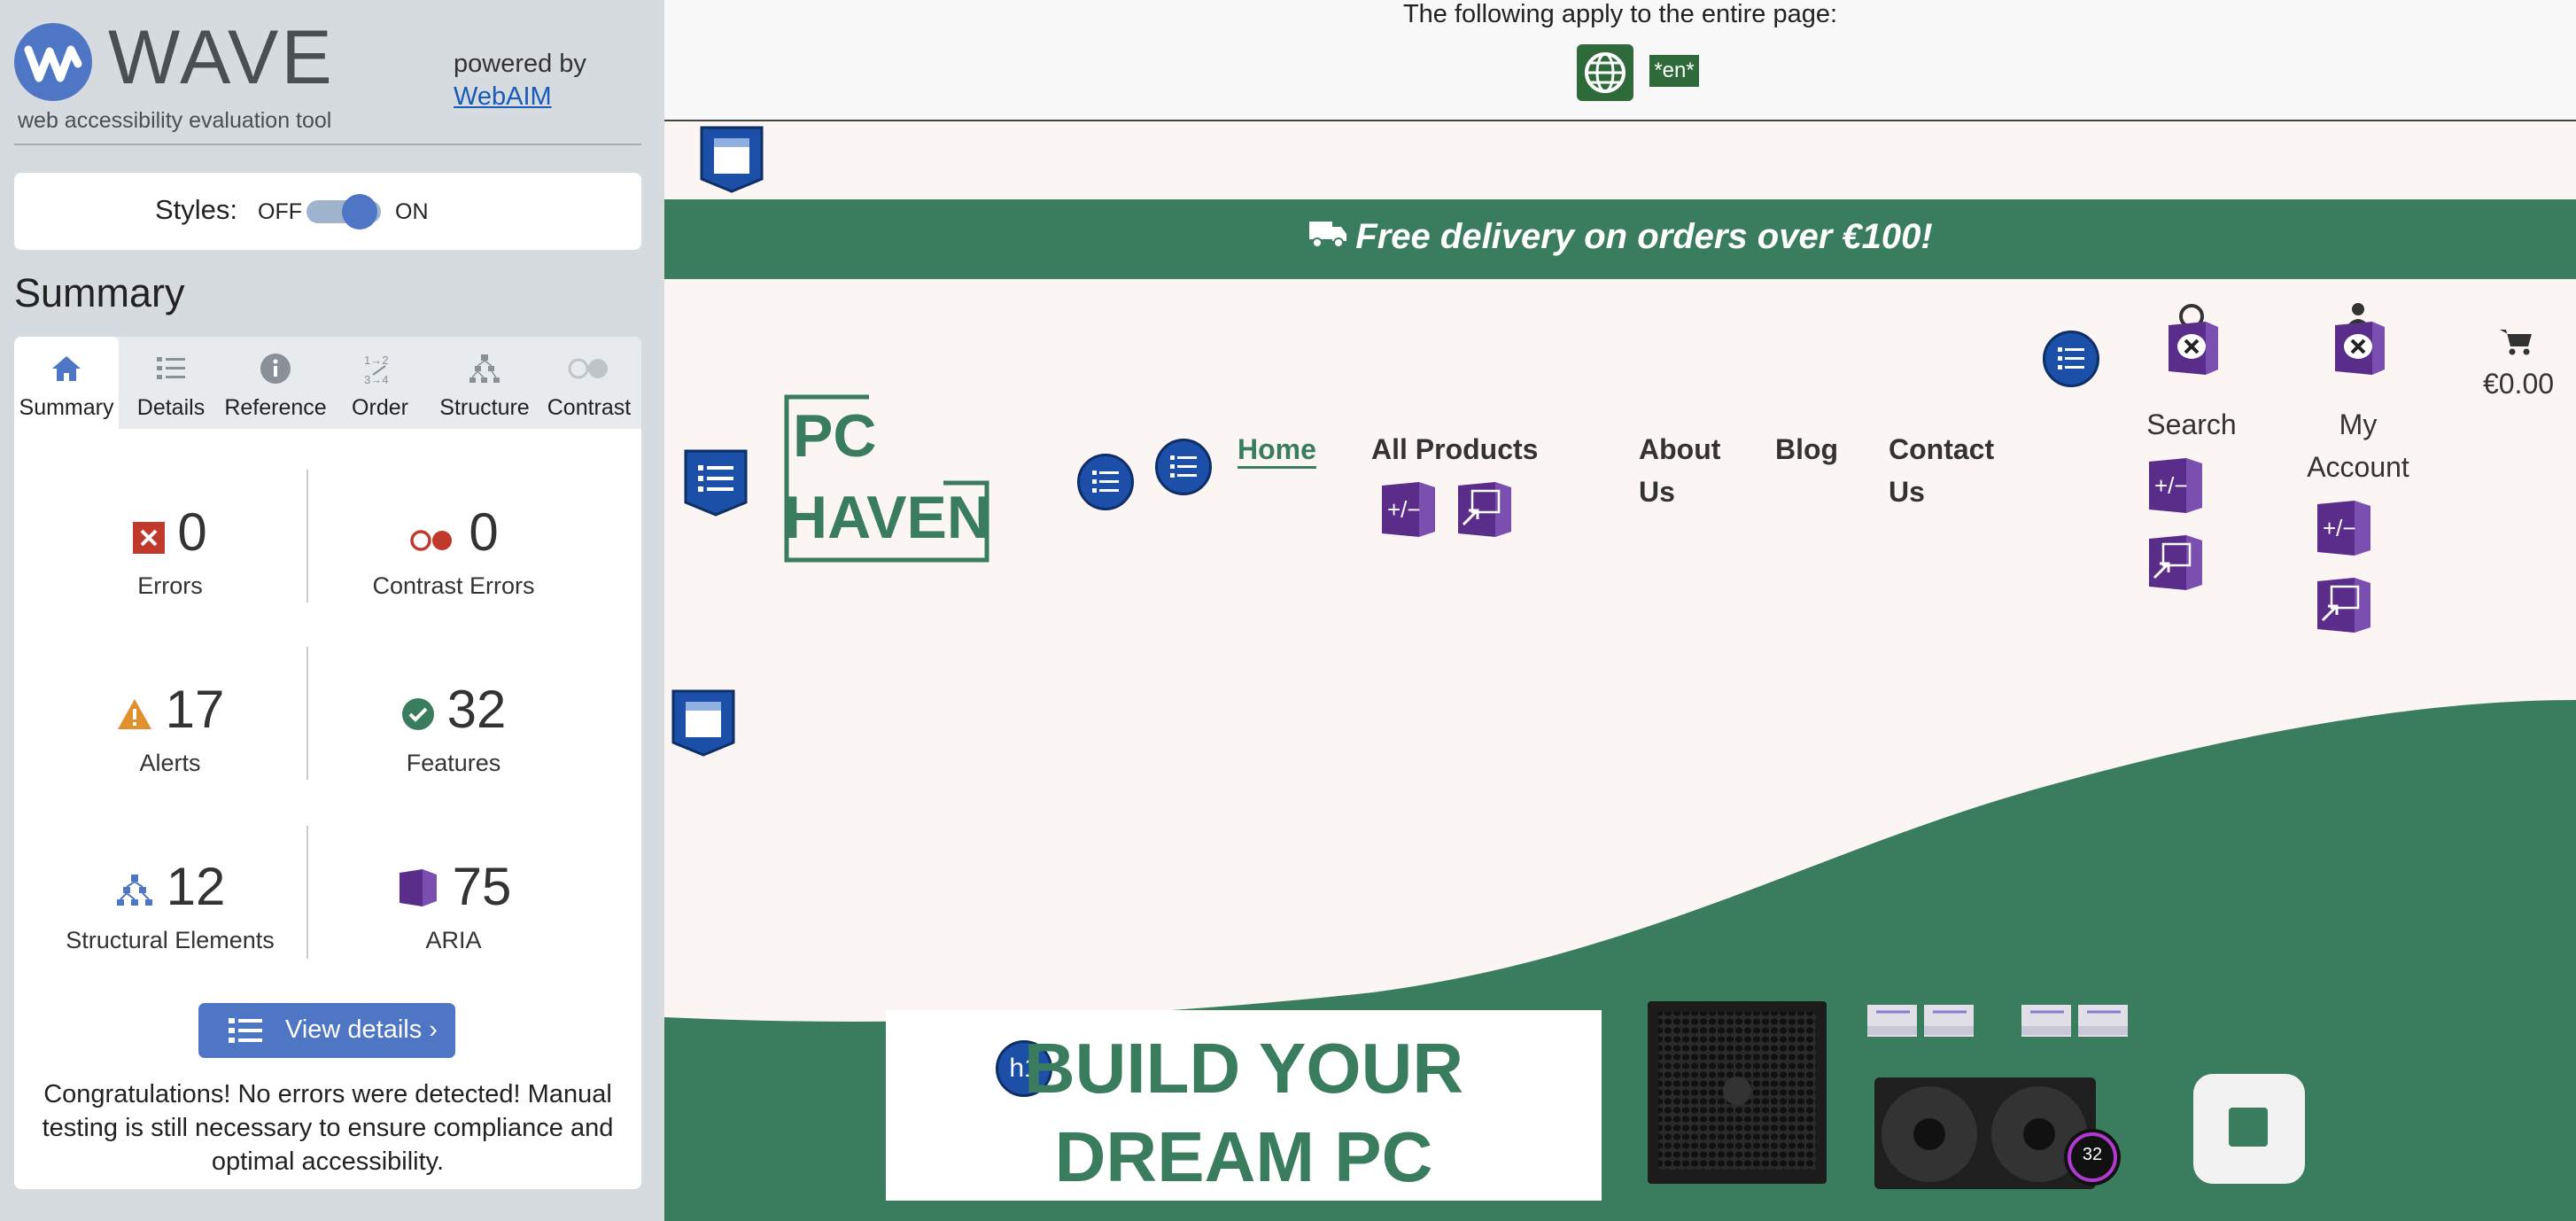 This screenshot has width=2576, height=1221. What do you see at coordinates (327, 144) in the screenshot?
I see `divider` at bounding box center [327, 144].